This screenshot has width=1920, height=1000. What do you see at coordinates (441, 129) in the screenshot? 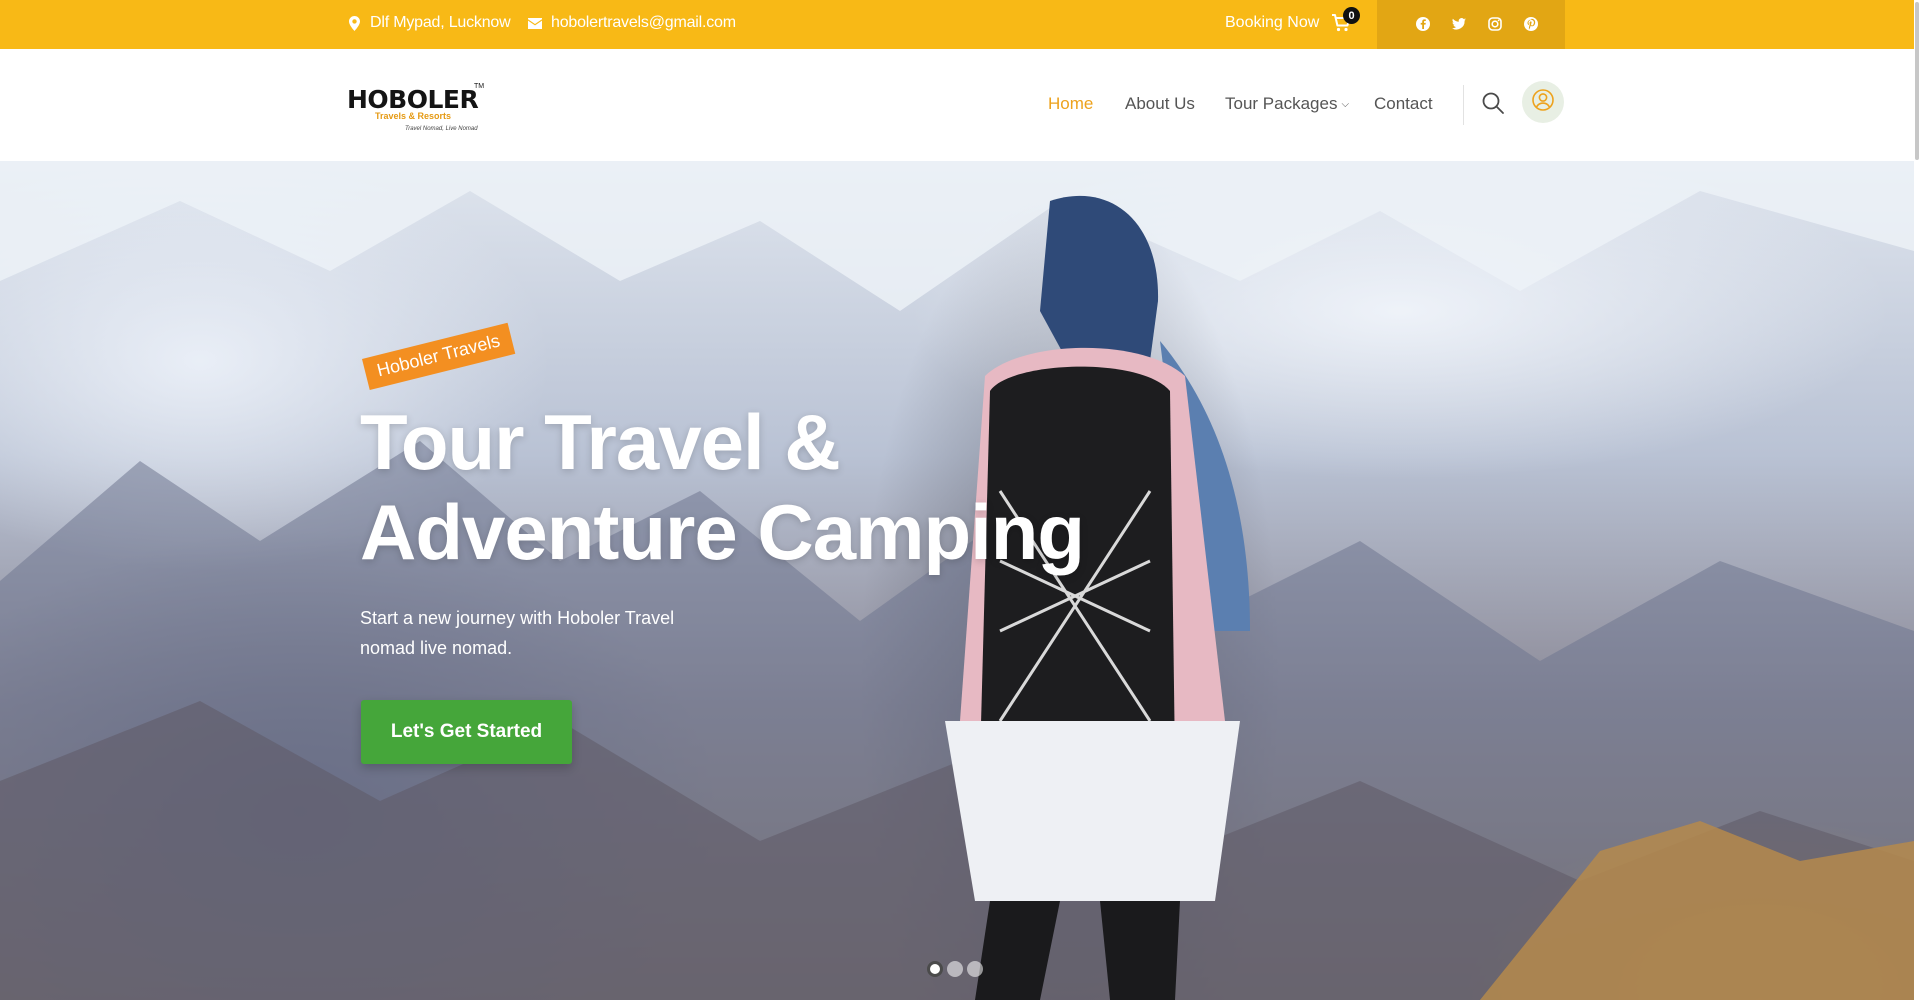
I see `logo-tagline: Travel Nomad, Live Nomad` at bounding box center [441, 129].